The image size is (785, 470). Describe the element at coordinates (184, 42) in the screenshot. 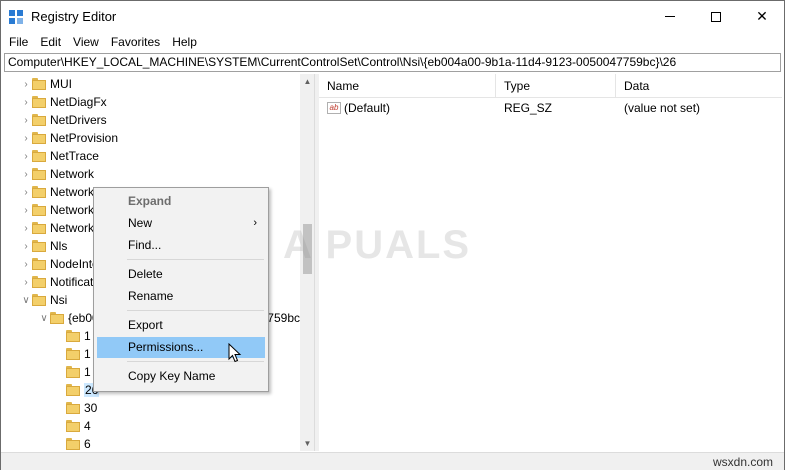

I see `menu-help: Help` at that location.